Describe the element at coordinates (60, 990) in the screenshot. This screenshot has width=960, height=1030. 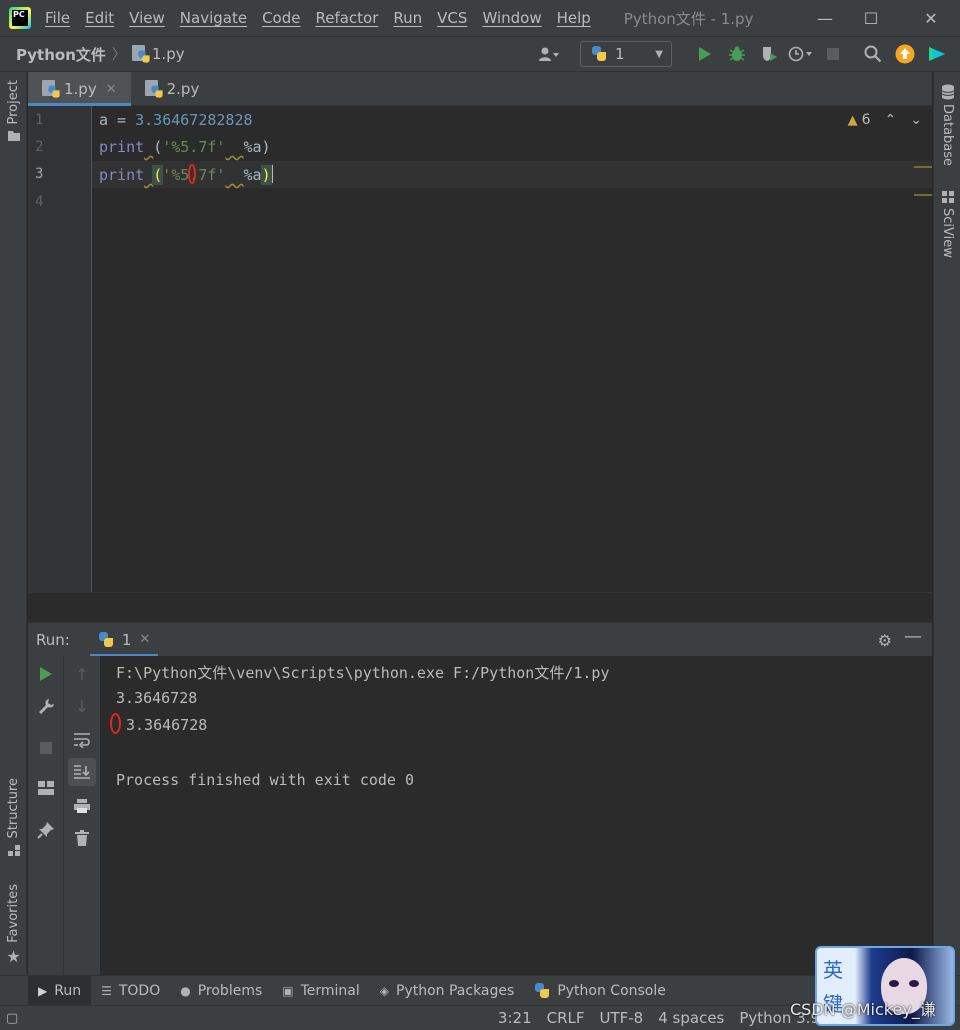
I see `run-tool-button: ▶ Run` at that location.